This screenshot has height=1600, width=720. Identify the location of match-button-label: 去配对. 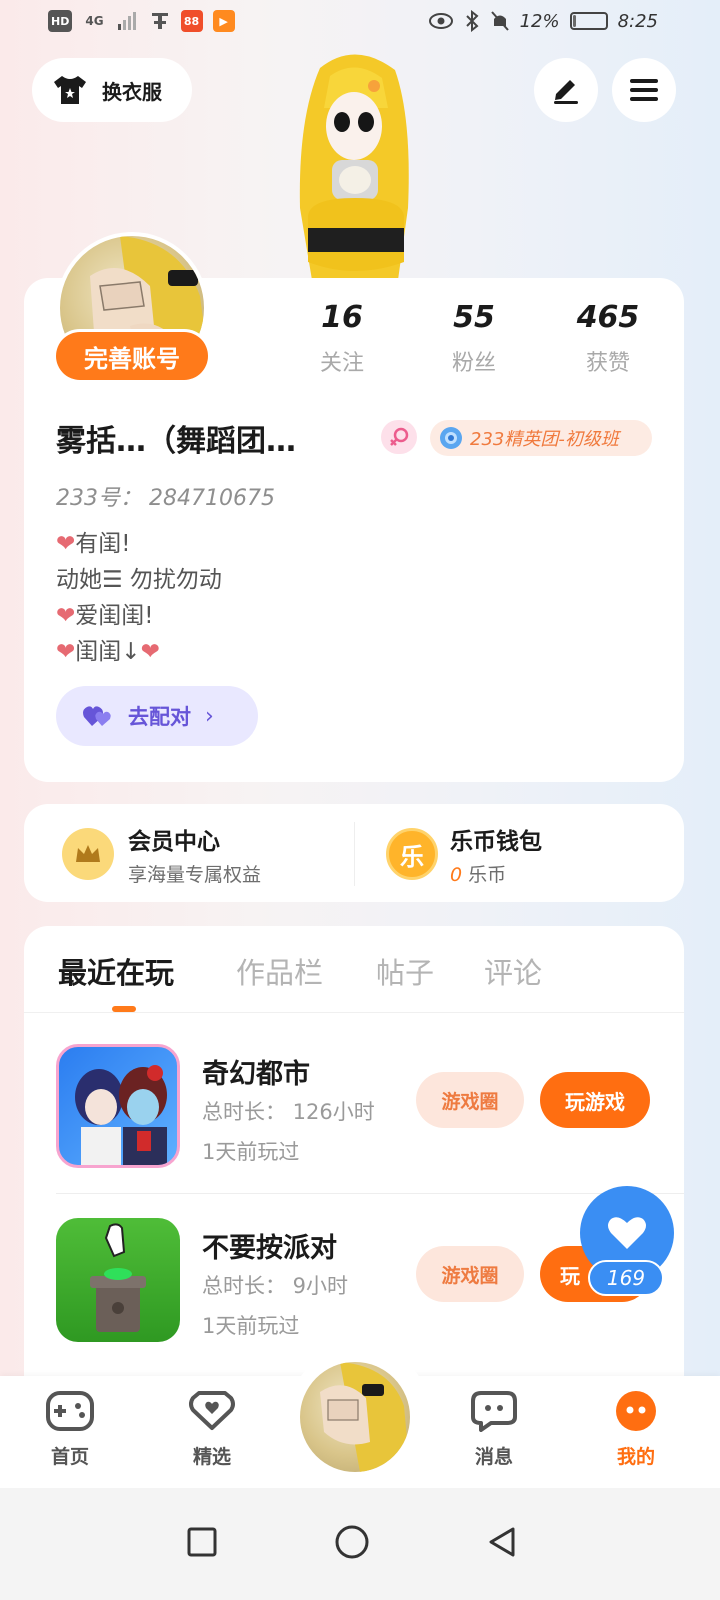
(159, 717).